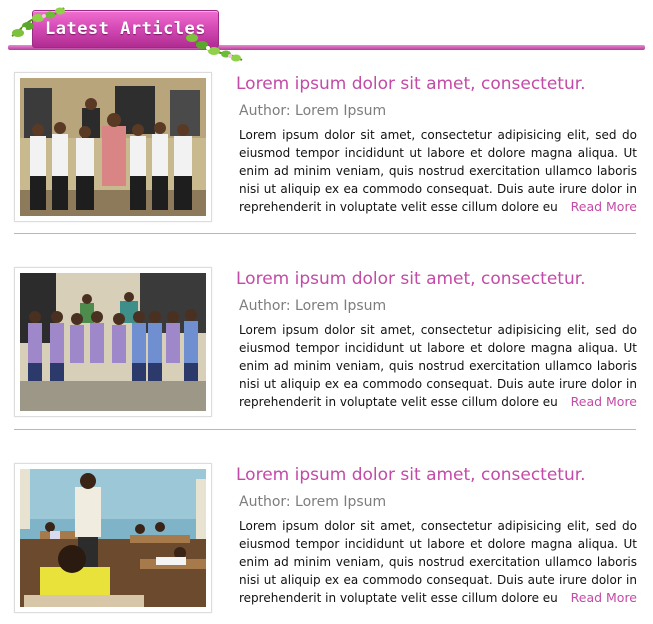 This screenshot has height=624, width=653. What do you see at coordinates (326, 31) in the screenshot?
I see `section-header: Latest Articles` at bounding box center [326, 31].